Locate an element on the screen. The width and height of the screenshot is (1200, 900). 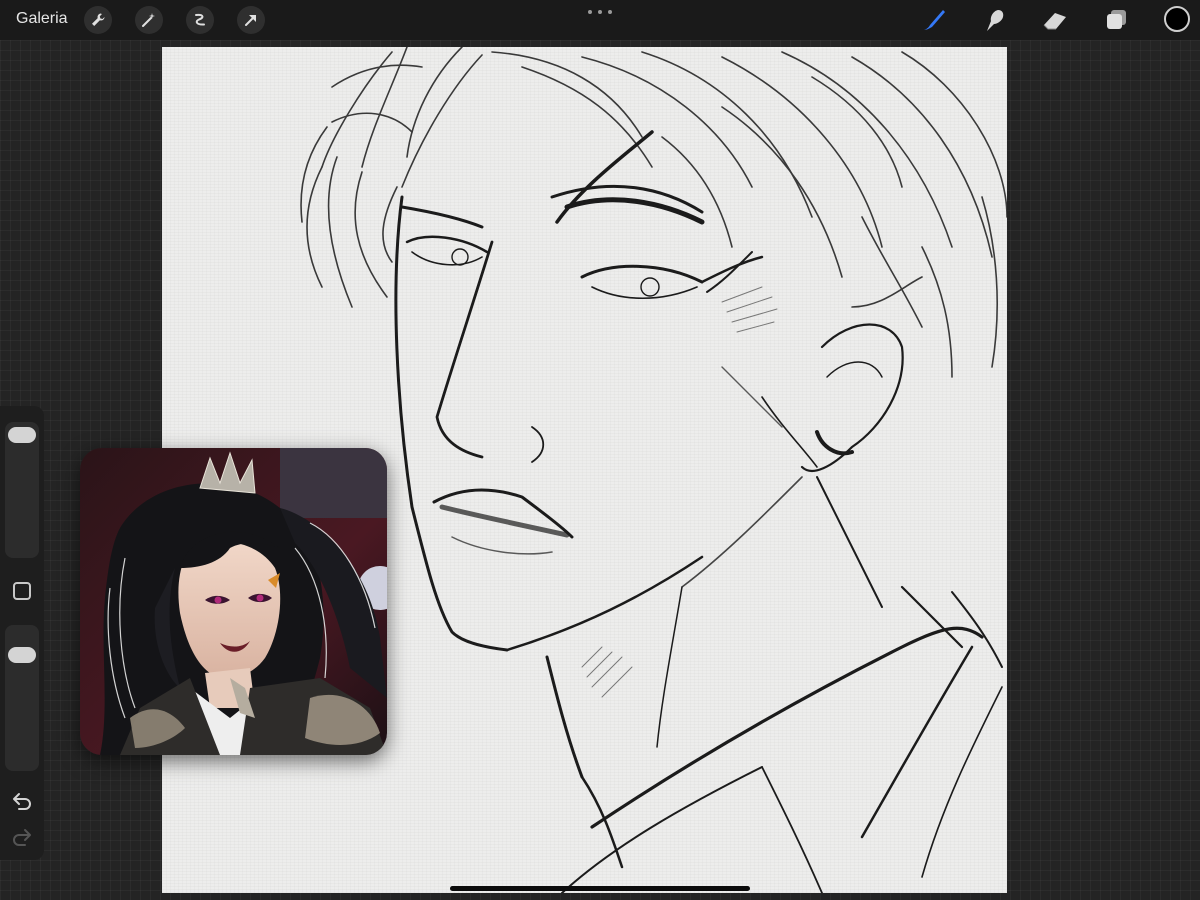
more-options-icon is located at coordinates (600, 12).